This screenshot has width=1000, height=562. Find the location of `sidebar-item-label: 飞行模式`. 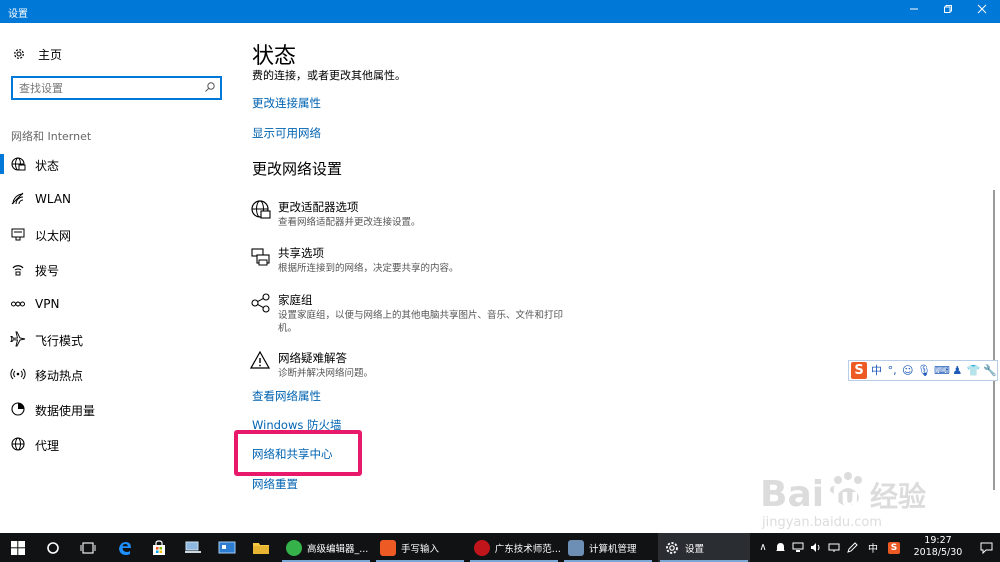

sidebar-item-label: 飞行模式 is located at coordinates (59, 341).